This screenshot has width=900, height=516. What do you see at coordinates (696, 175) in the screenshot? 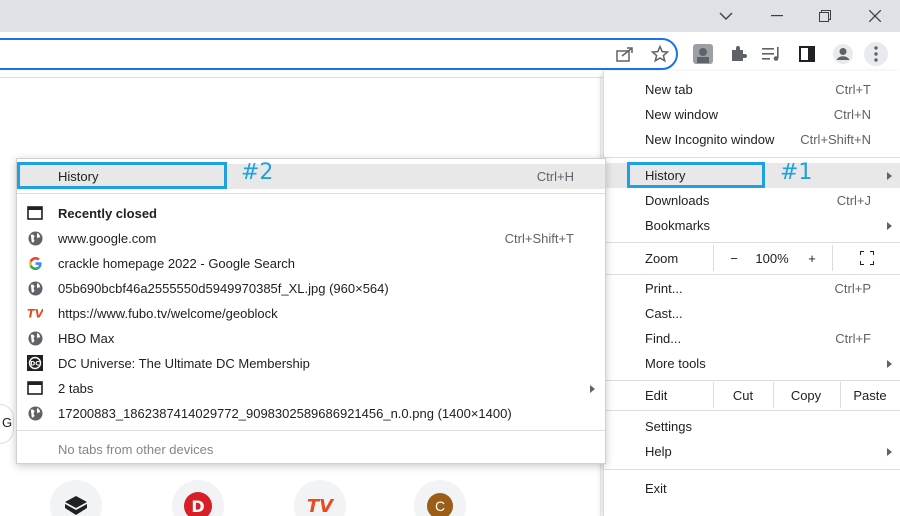
I see `highlight-box-history-menu` at bounding box center [696, 175].